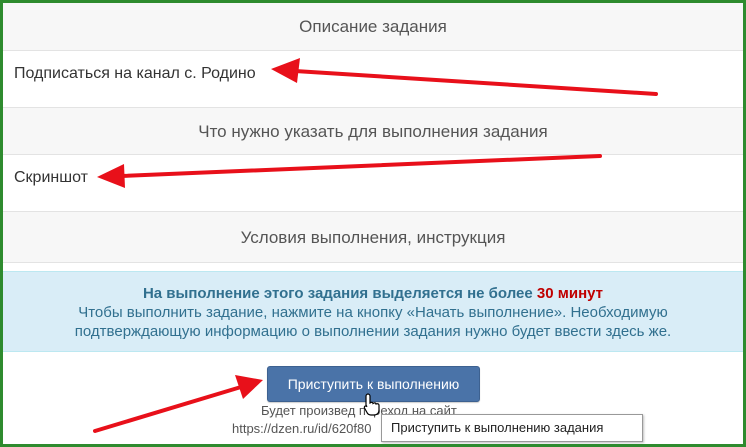 This screenshot has height=447, width=746. What do you see at coordinates (373, 27) in the screenshot?
I see `description-header: Описание задания` at bounding box center [373, 27].